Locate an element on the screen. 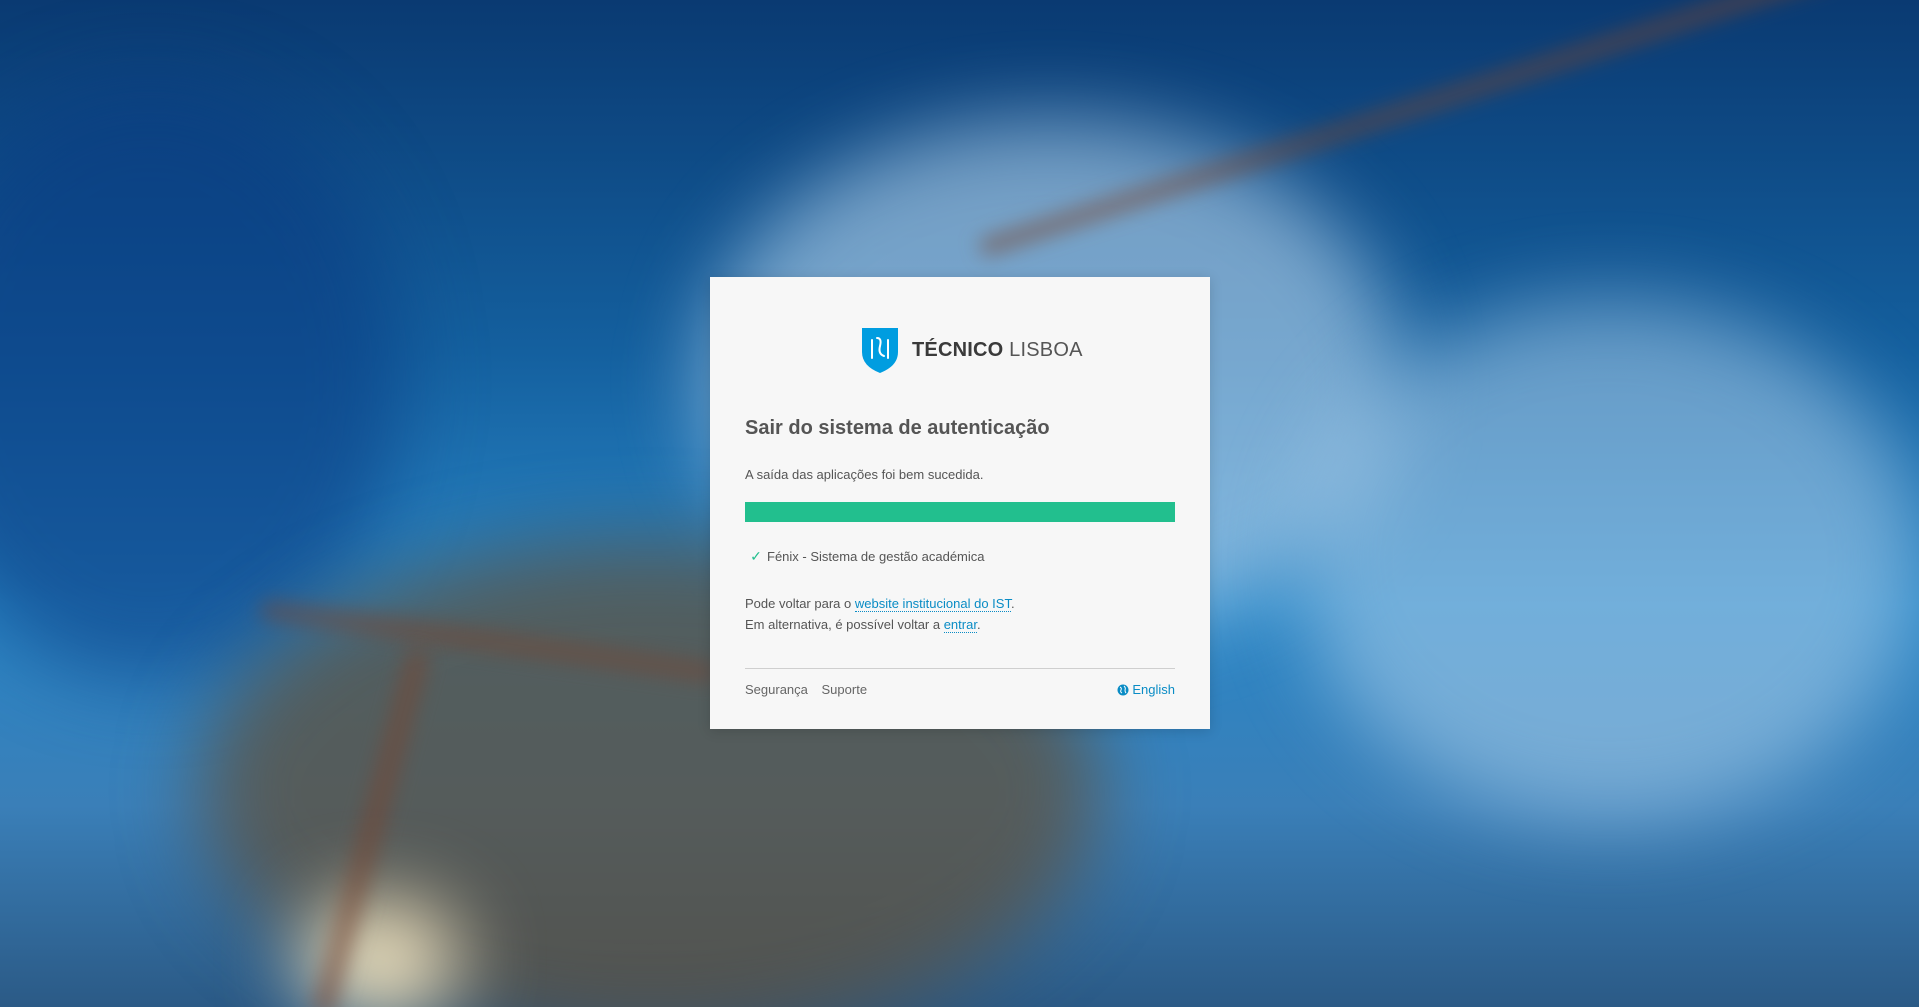 The height and width of the screenshot is (1007, 1919). tecnico-lisboa-logo: TÉCNICO LISBOA is located at coordinates (971, 350).